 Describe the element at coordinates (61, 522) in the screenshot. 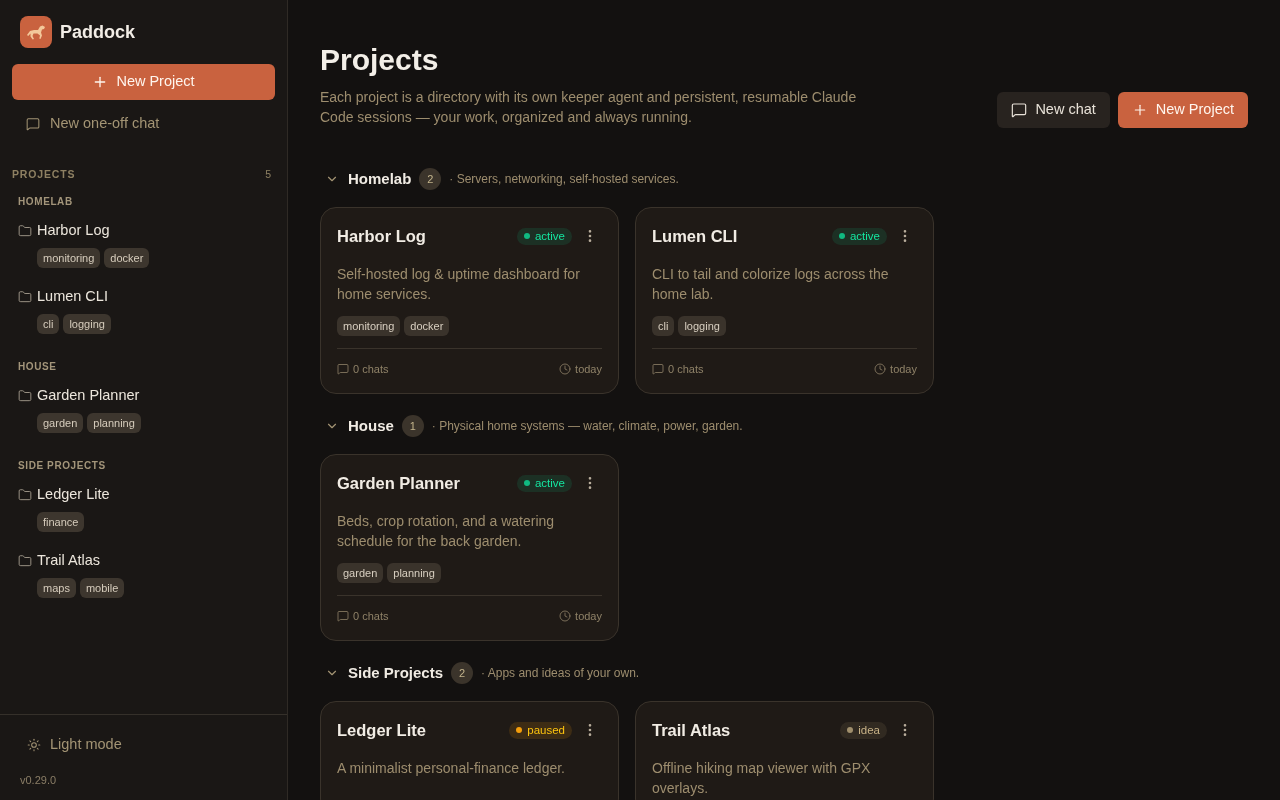

I see `project-tag: finance` at that location.